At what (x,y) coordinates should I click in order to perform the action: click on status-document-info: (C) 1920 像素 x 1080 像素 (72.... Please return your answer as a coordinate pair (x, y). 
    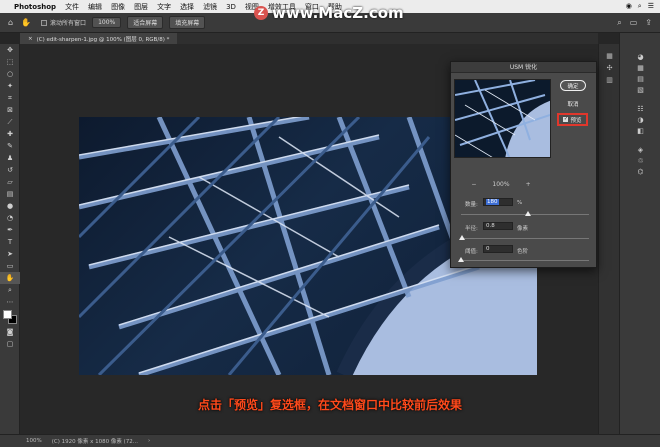
    Looking at the image, I should click on (94, 442).